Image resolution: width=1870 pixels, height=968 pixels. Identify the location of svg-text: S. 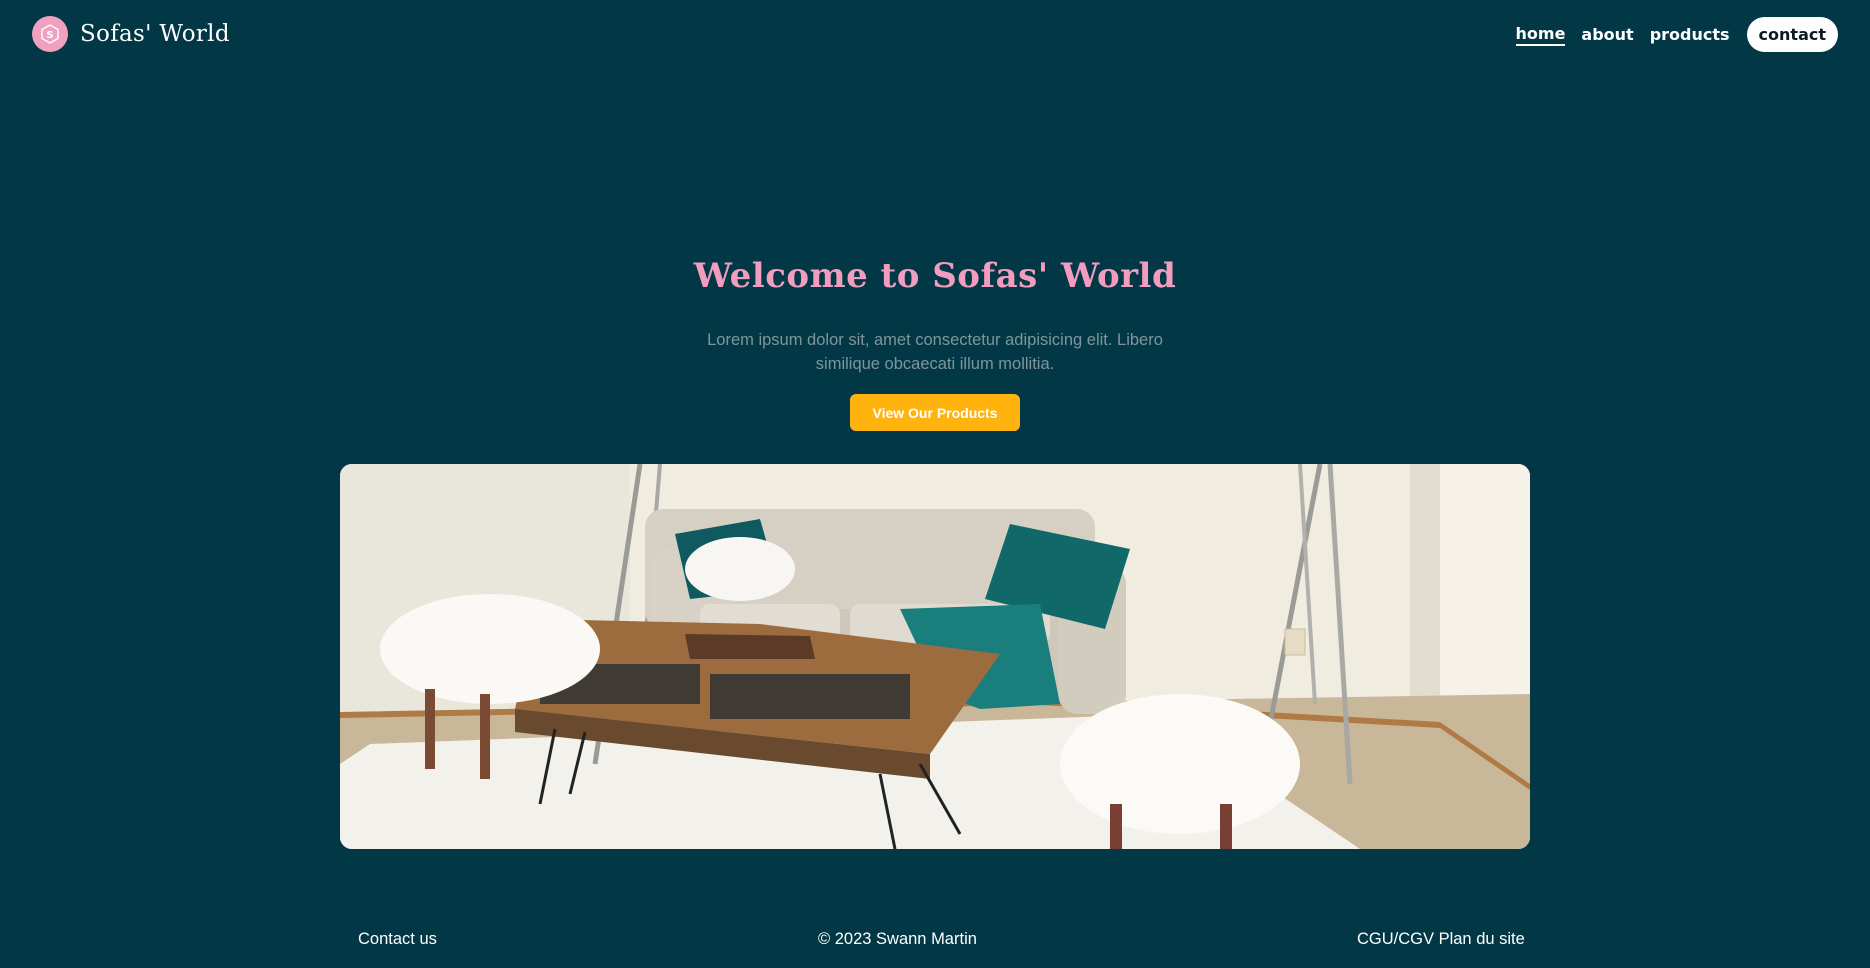
(49, 35).